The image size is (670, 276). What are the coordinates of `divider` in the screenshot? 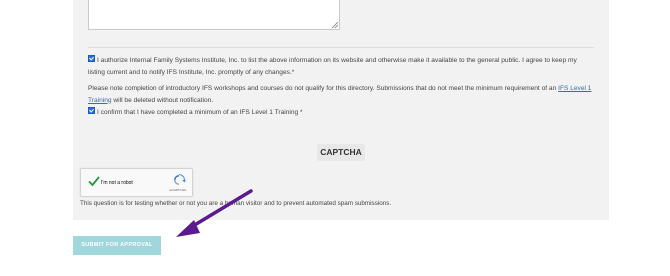 It's located at (341, 47).